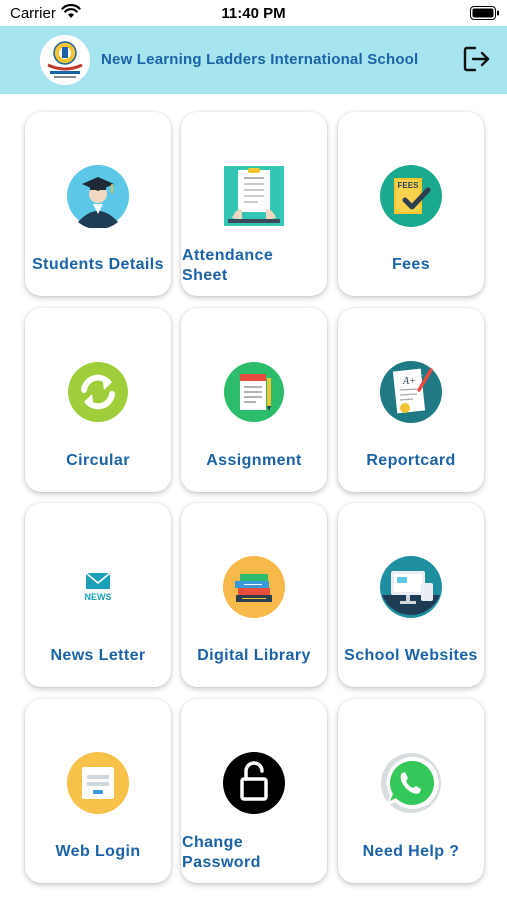  I want to click on tile-label: Reportcard, so click(411, 460).